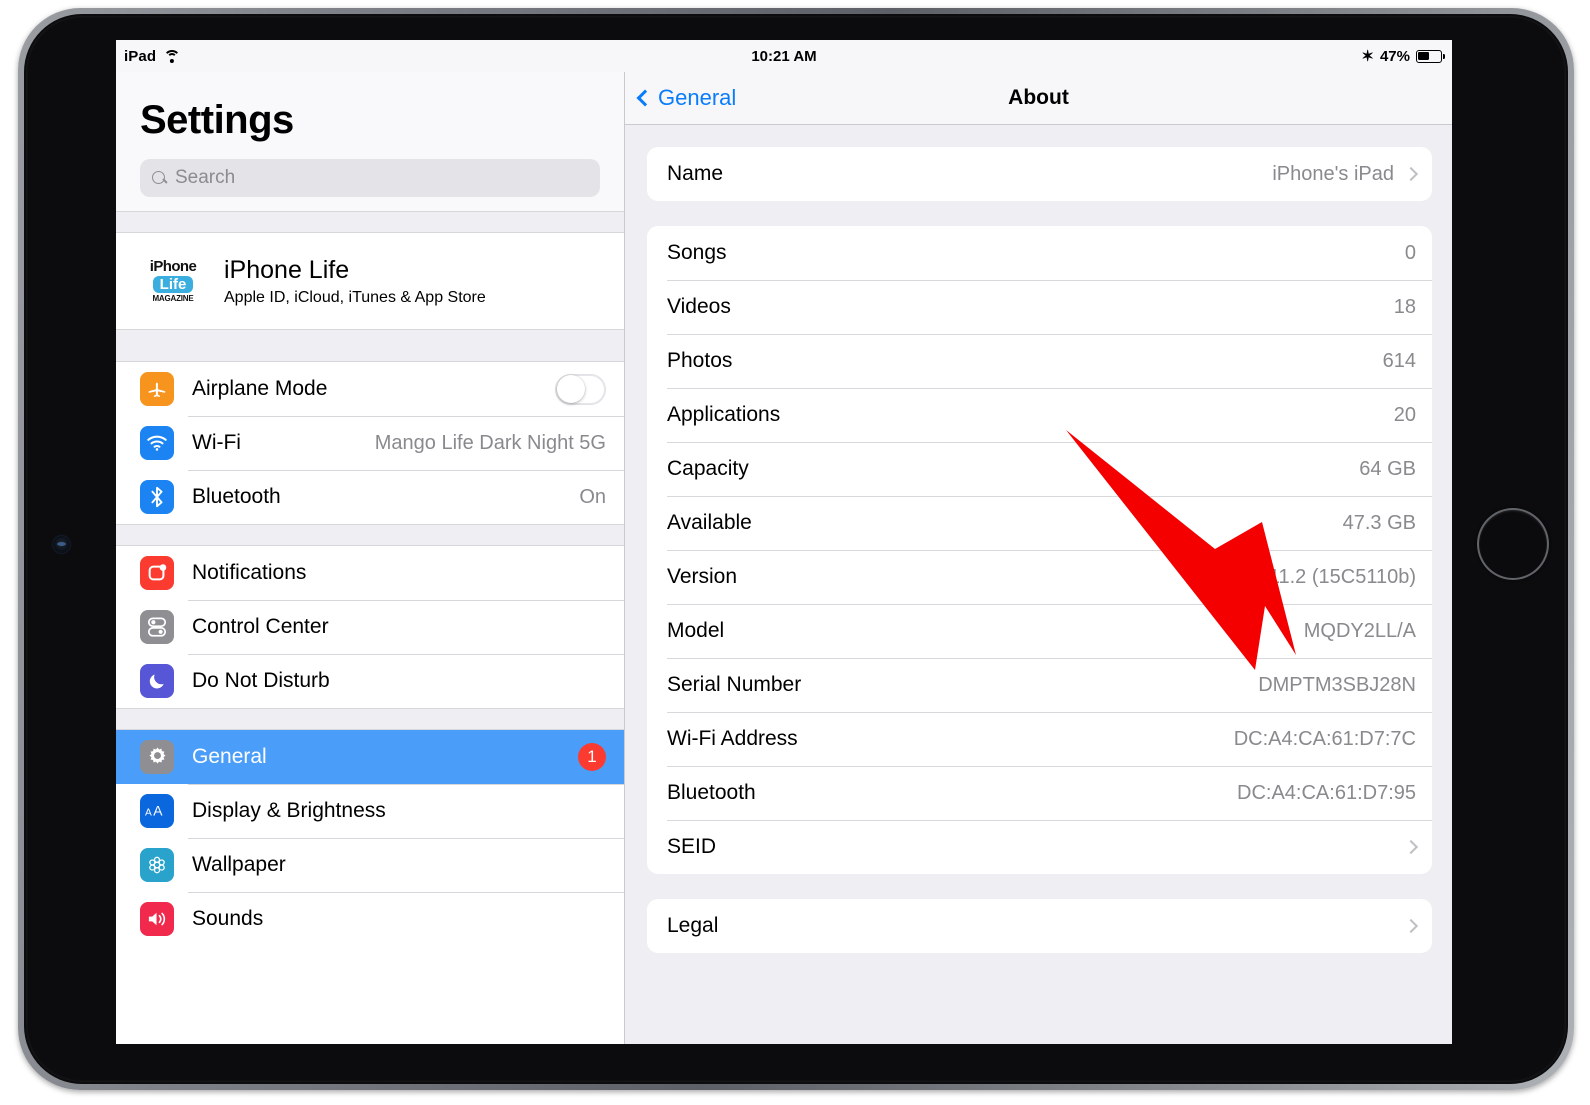 This screenshot has width=1590, height=1105. I want to click on search-input: Search, so click(370, 178).